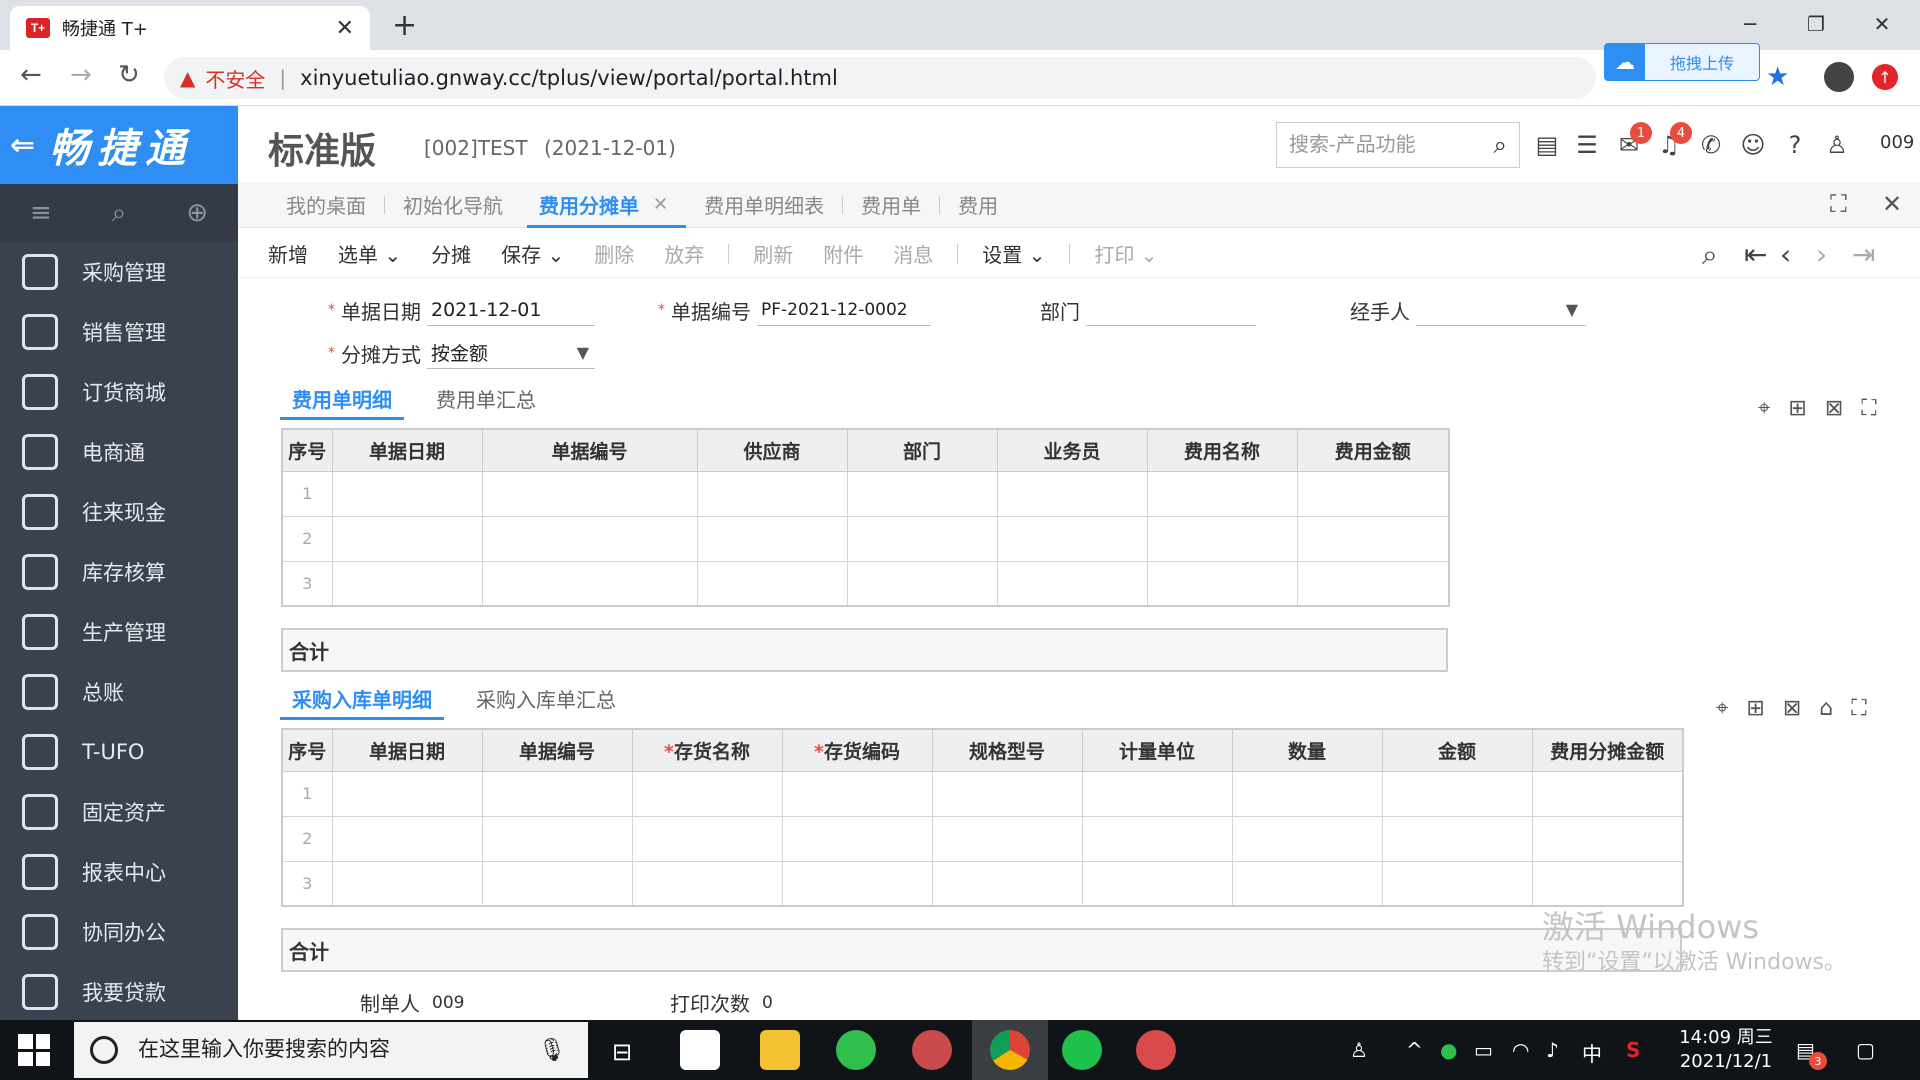 The height and width of the screenshot is (1080, 1920). I want to click on column-header: 业务员, so click(1072, 450).